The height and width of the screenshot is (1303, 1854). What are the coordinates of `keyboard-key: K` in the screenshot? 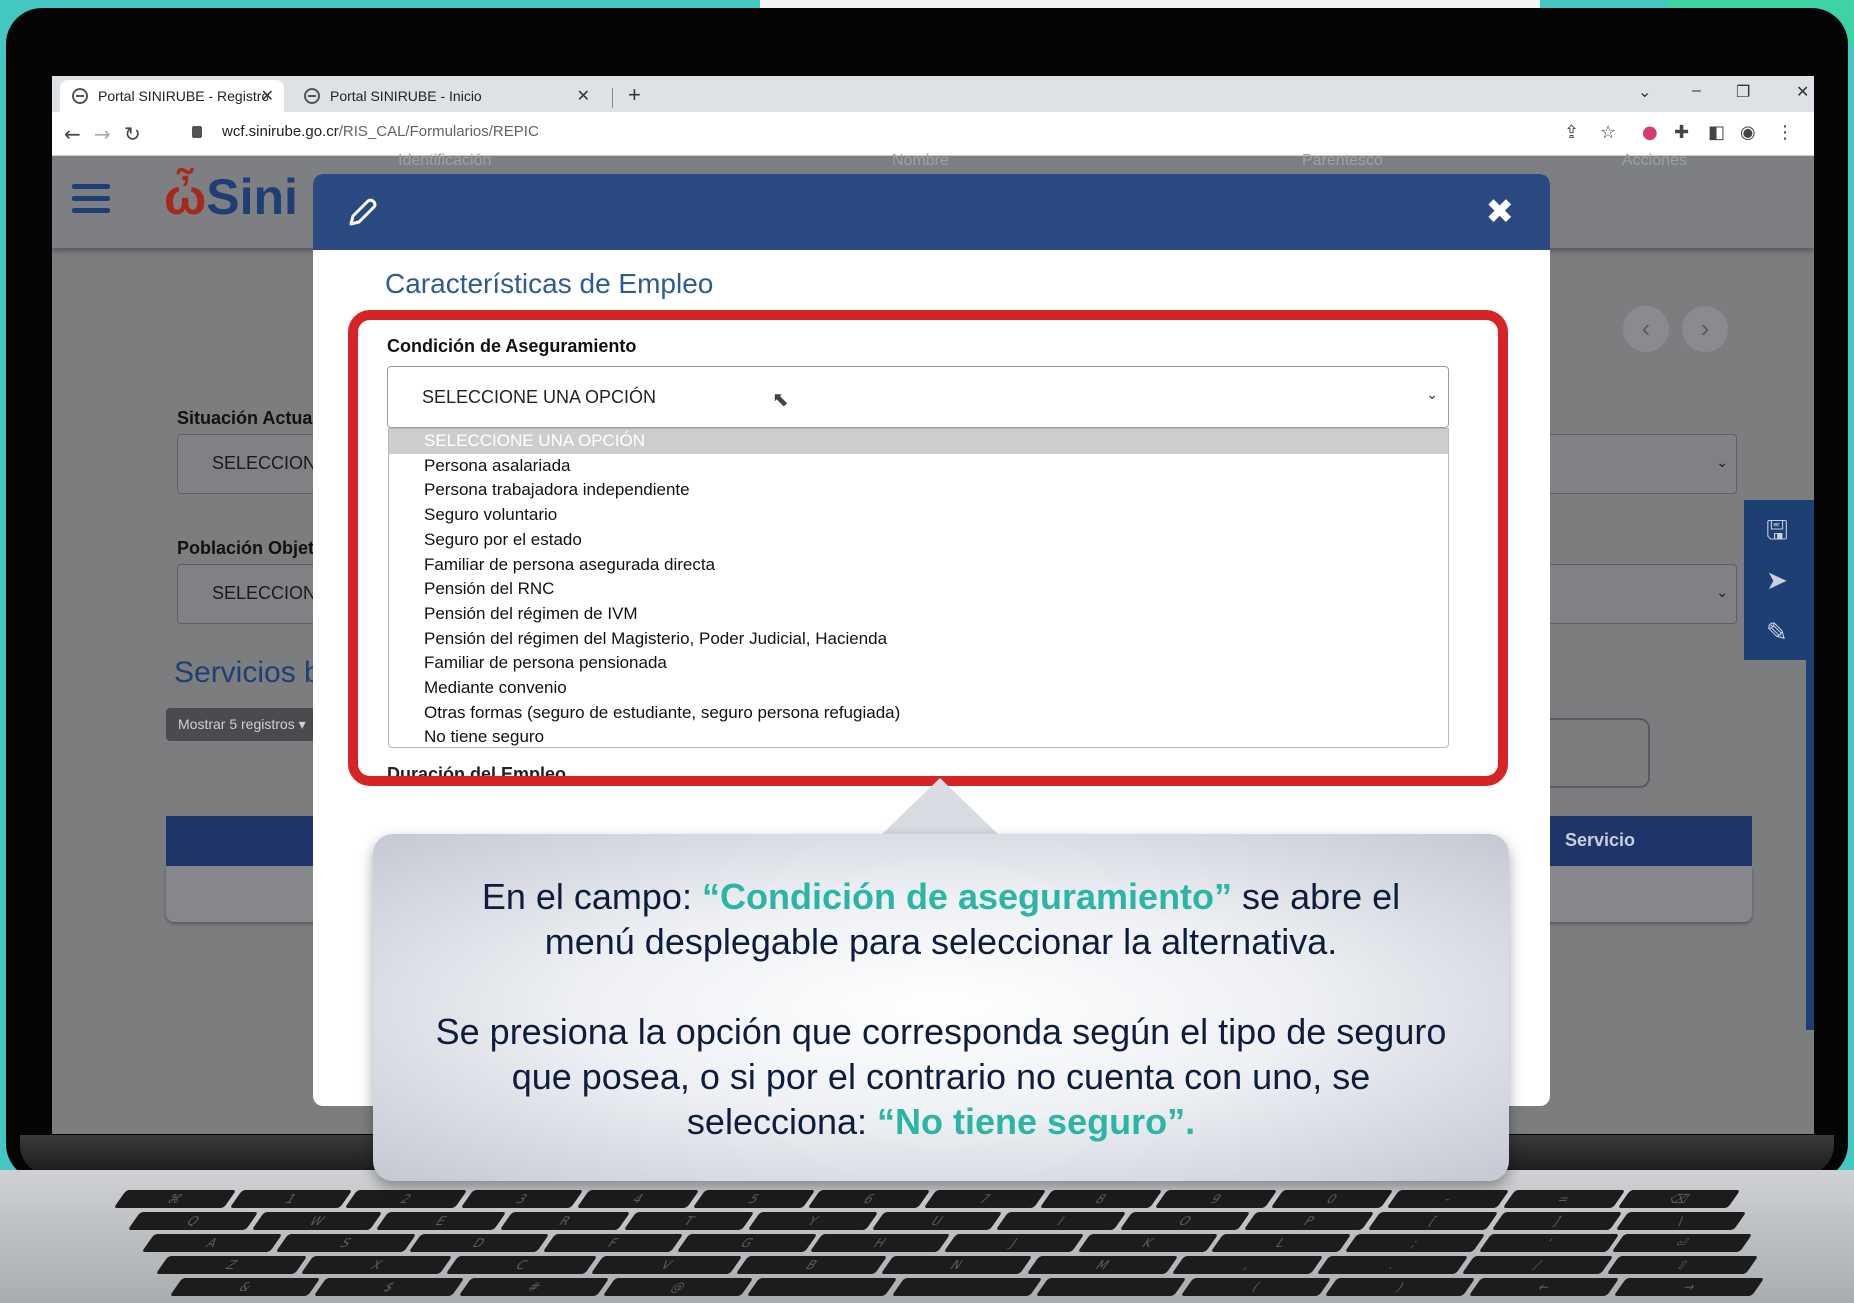 It's located at (1147, 1243).